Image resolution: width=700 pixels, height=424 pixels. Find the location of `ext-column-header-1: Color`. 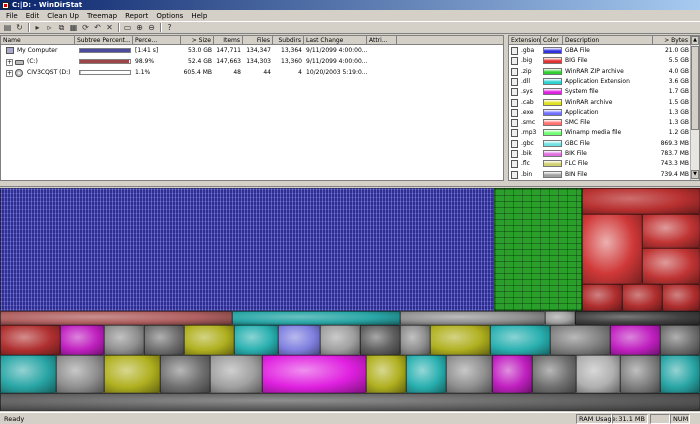

ext-column-header-1: Color is located at coordinates (552, 40).